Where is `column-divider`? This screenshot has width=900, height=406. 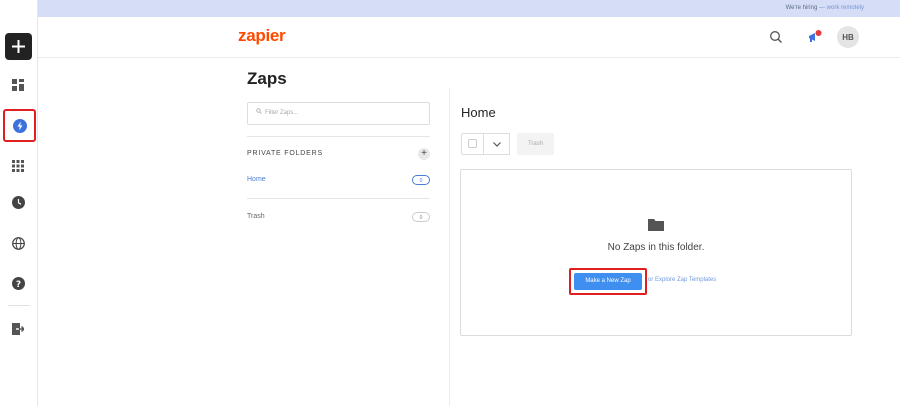 column-divider is located at coordinates (449, 247).